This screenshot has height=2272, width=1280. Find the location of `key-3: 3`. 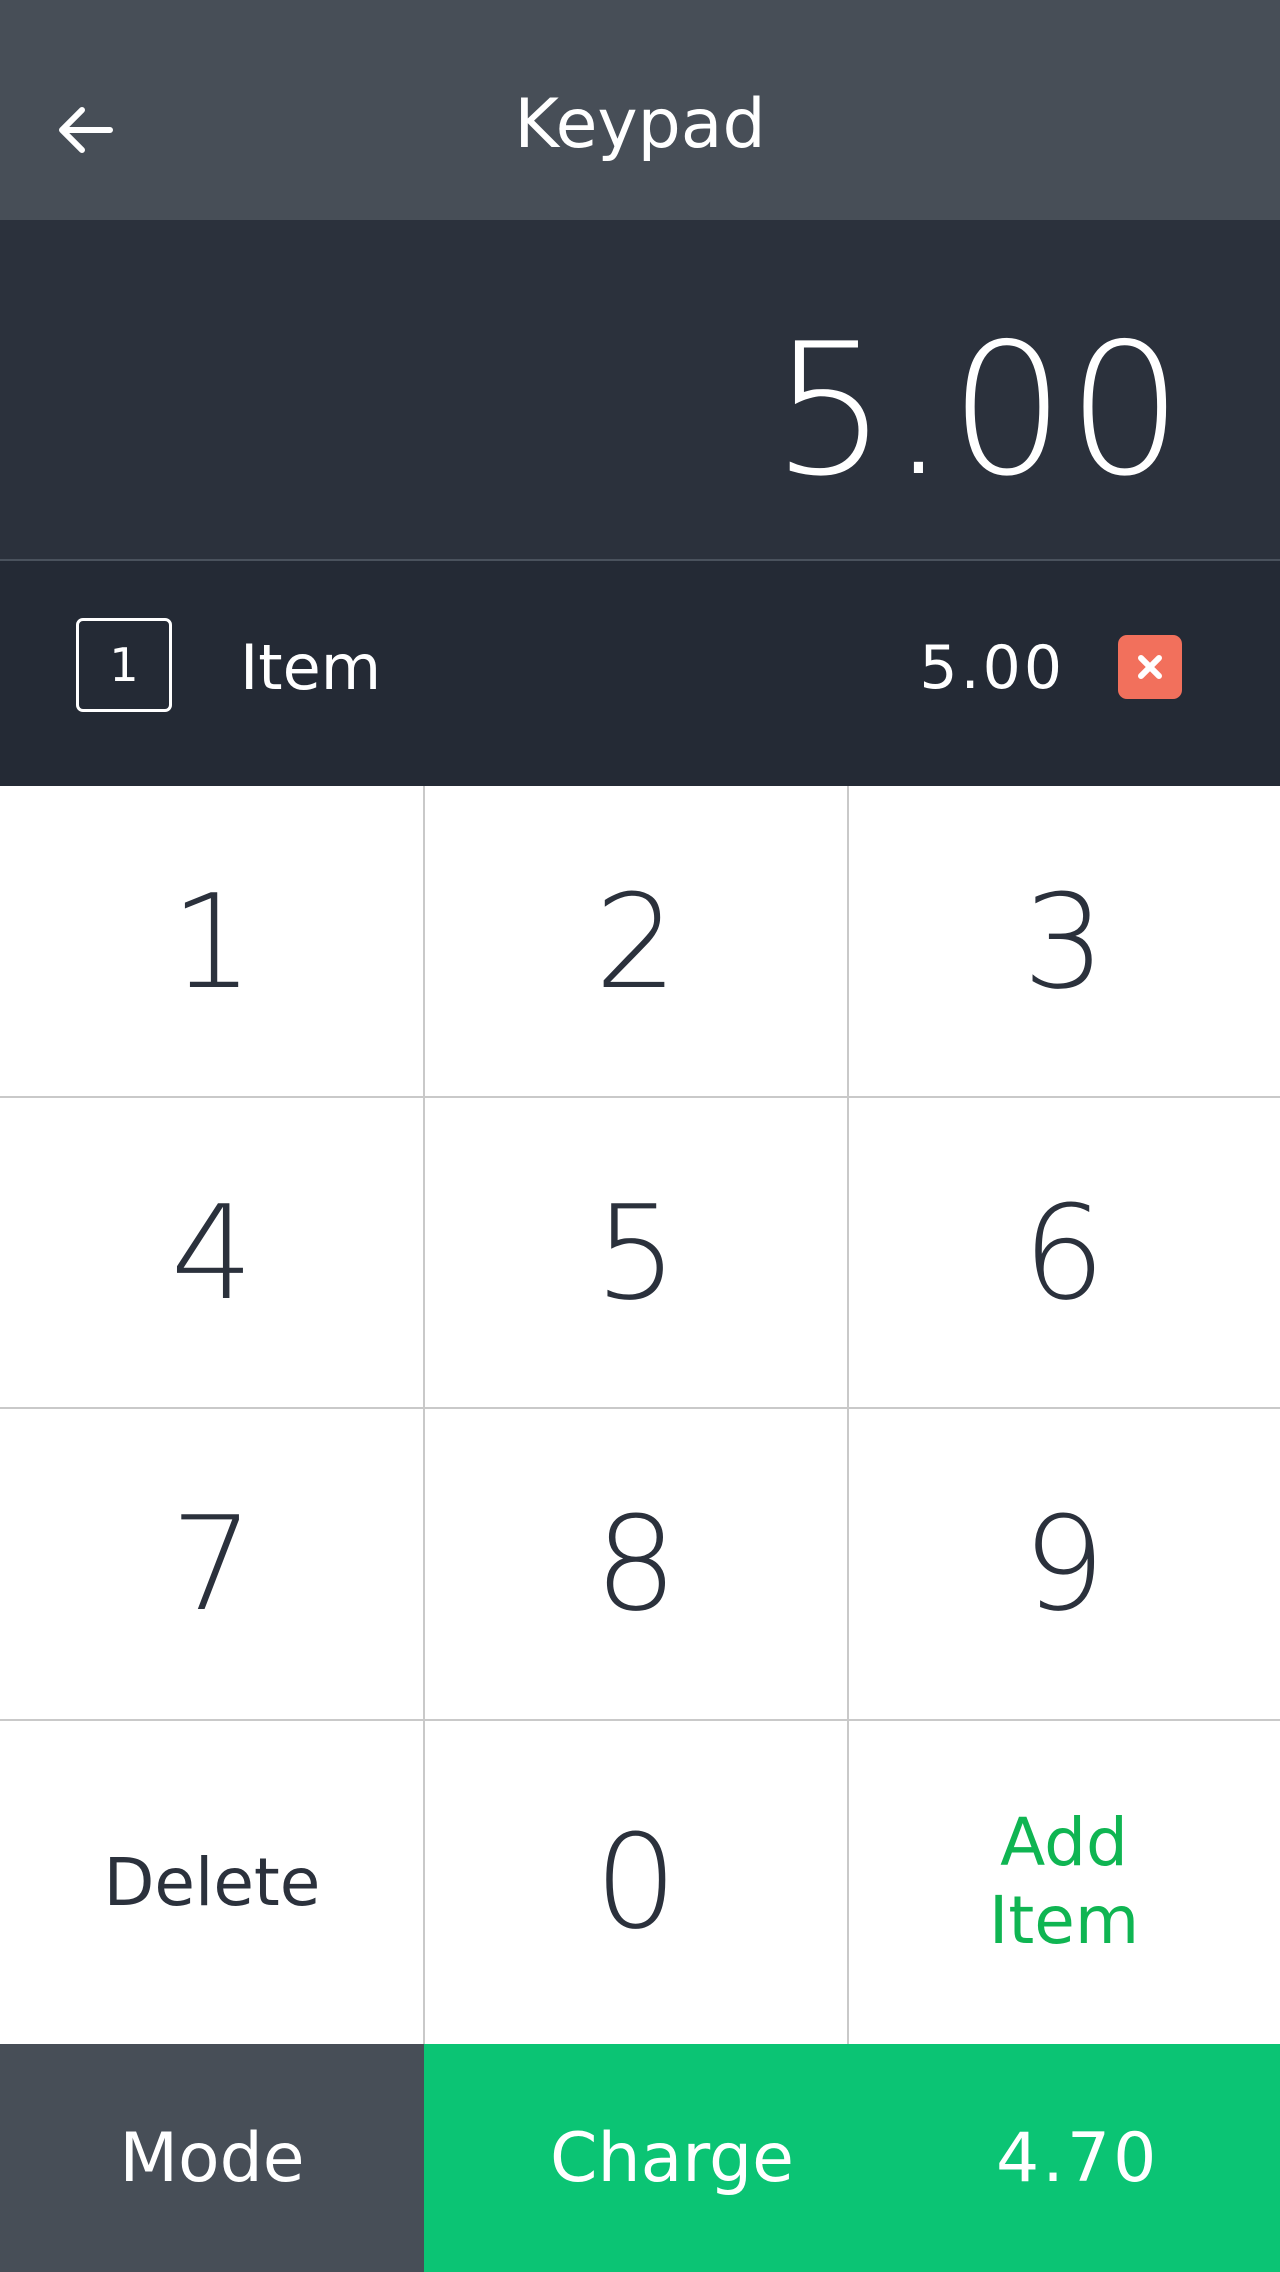

key-3: 3 is located at coordinates (1064, 941).